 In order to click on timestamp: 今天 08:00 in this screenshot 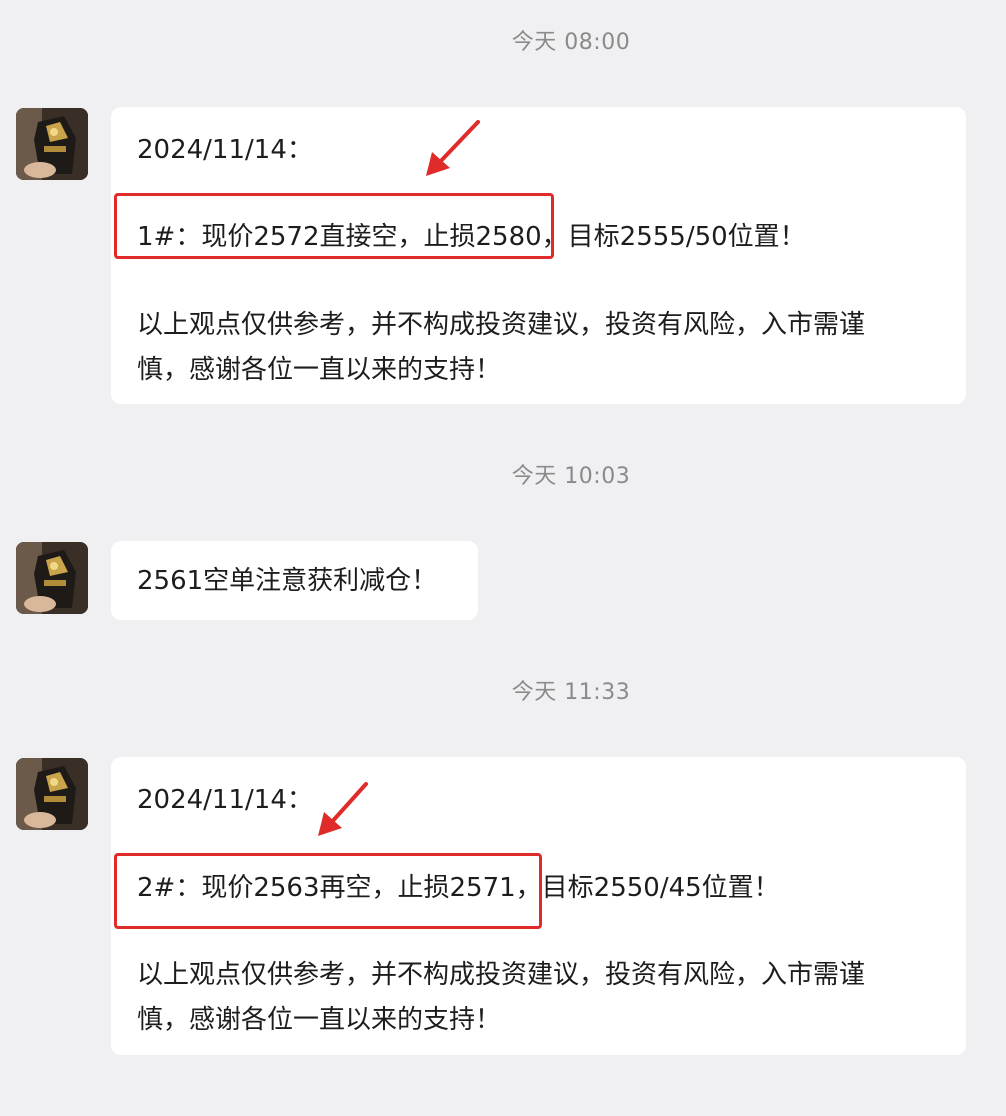, I will do `click(571, 42)`.